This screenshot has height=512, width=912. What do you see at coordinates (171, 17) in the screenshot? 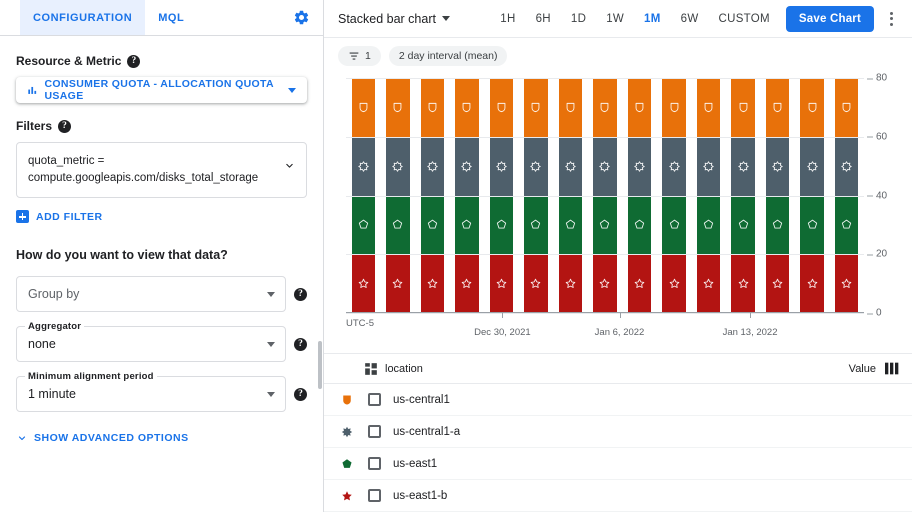
I see `tab-mql: MQL` at bounding box center [171, 17].